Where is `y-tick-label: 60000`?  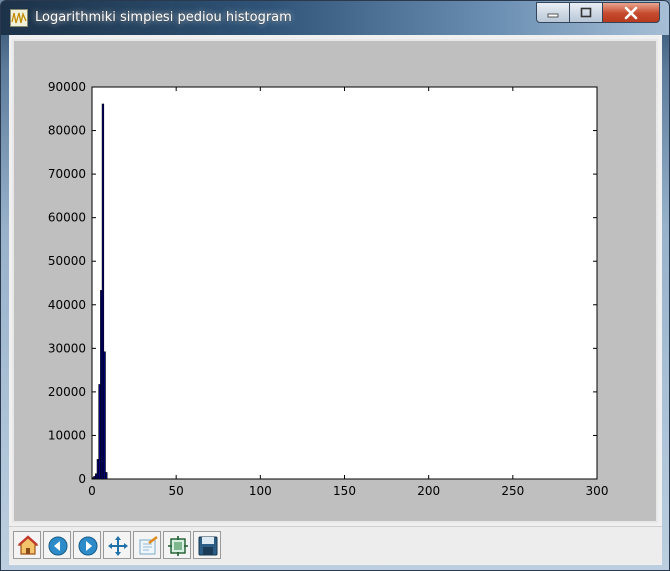 y-tick-label: 60000 is located at coordinates (67, 218).